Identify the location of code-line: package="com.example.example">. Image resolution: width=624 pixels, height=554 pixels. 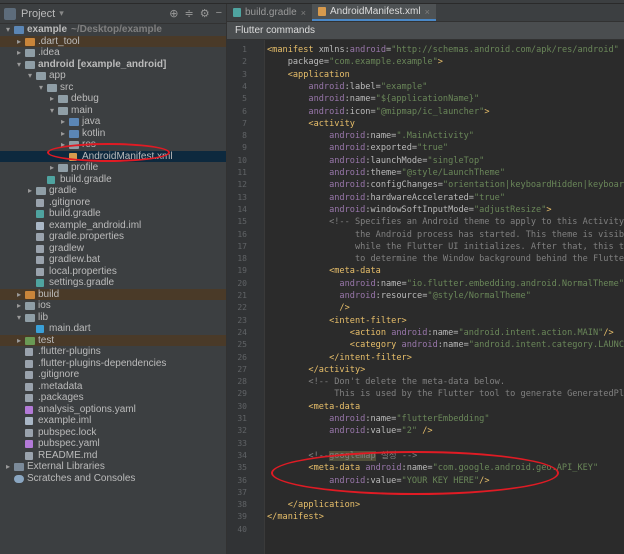
(355, 62).